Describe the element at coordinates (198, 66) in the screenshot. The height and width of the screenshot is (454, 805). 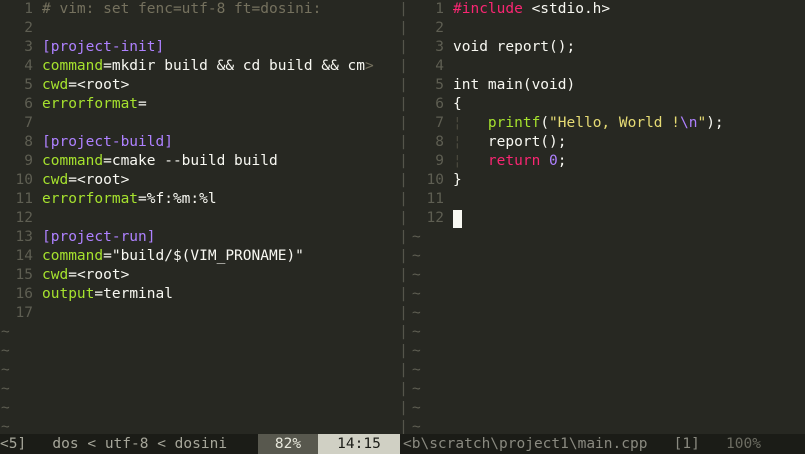
I see `code-line: 4 command=mkdir build && cd build && cm>` at that location.